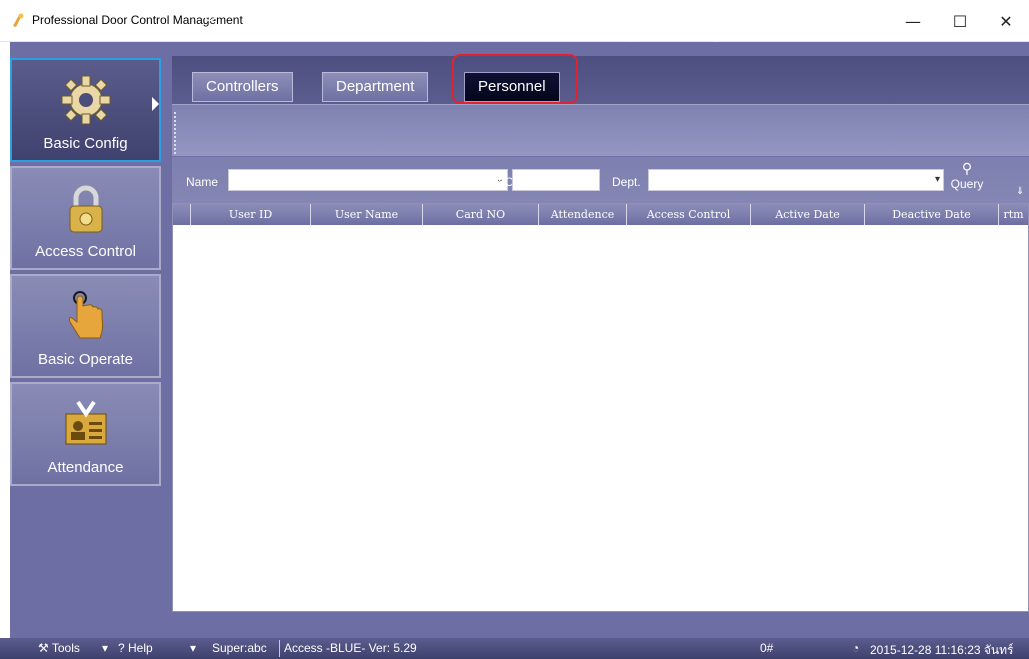  Describe the element at coordinates (343, 15) in the screenshot. I see `delete-x-icon: ✕` at that location.